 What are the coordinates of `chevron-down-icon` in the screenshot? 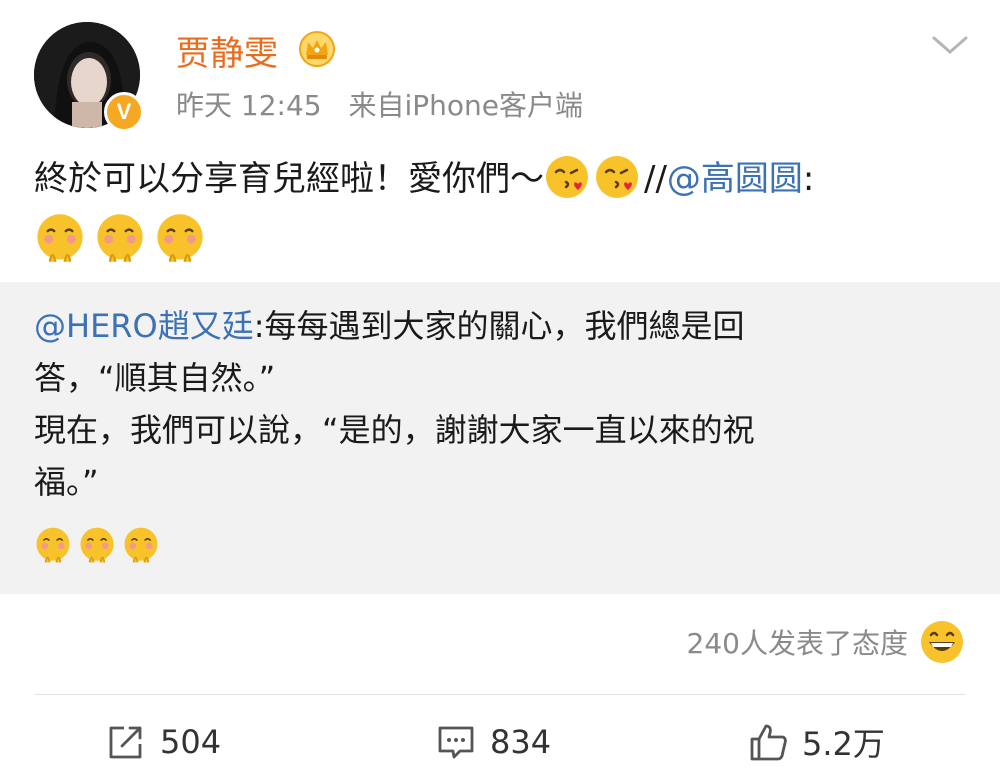 It's located at (950, 45).